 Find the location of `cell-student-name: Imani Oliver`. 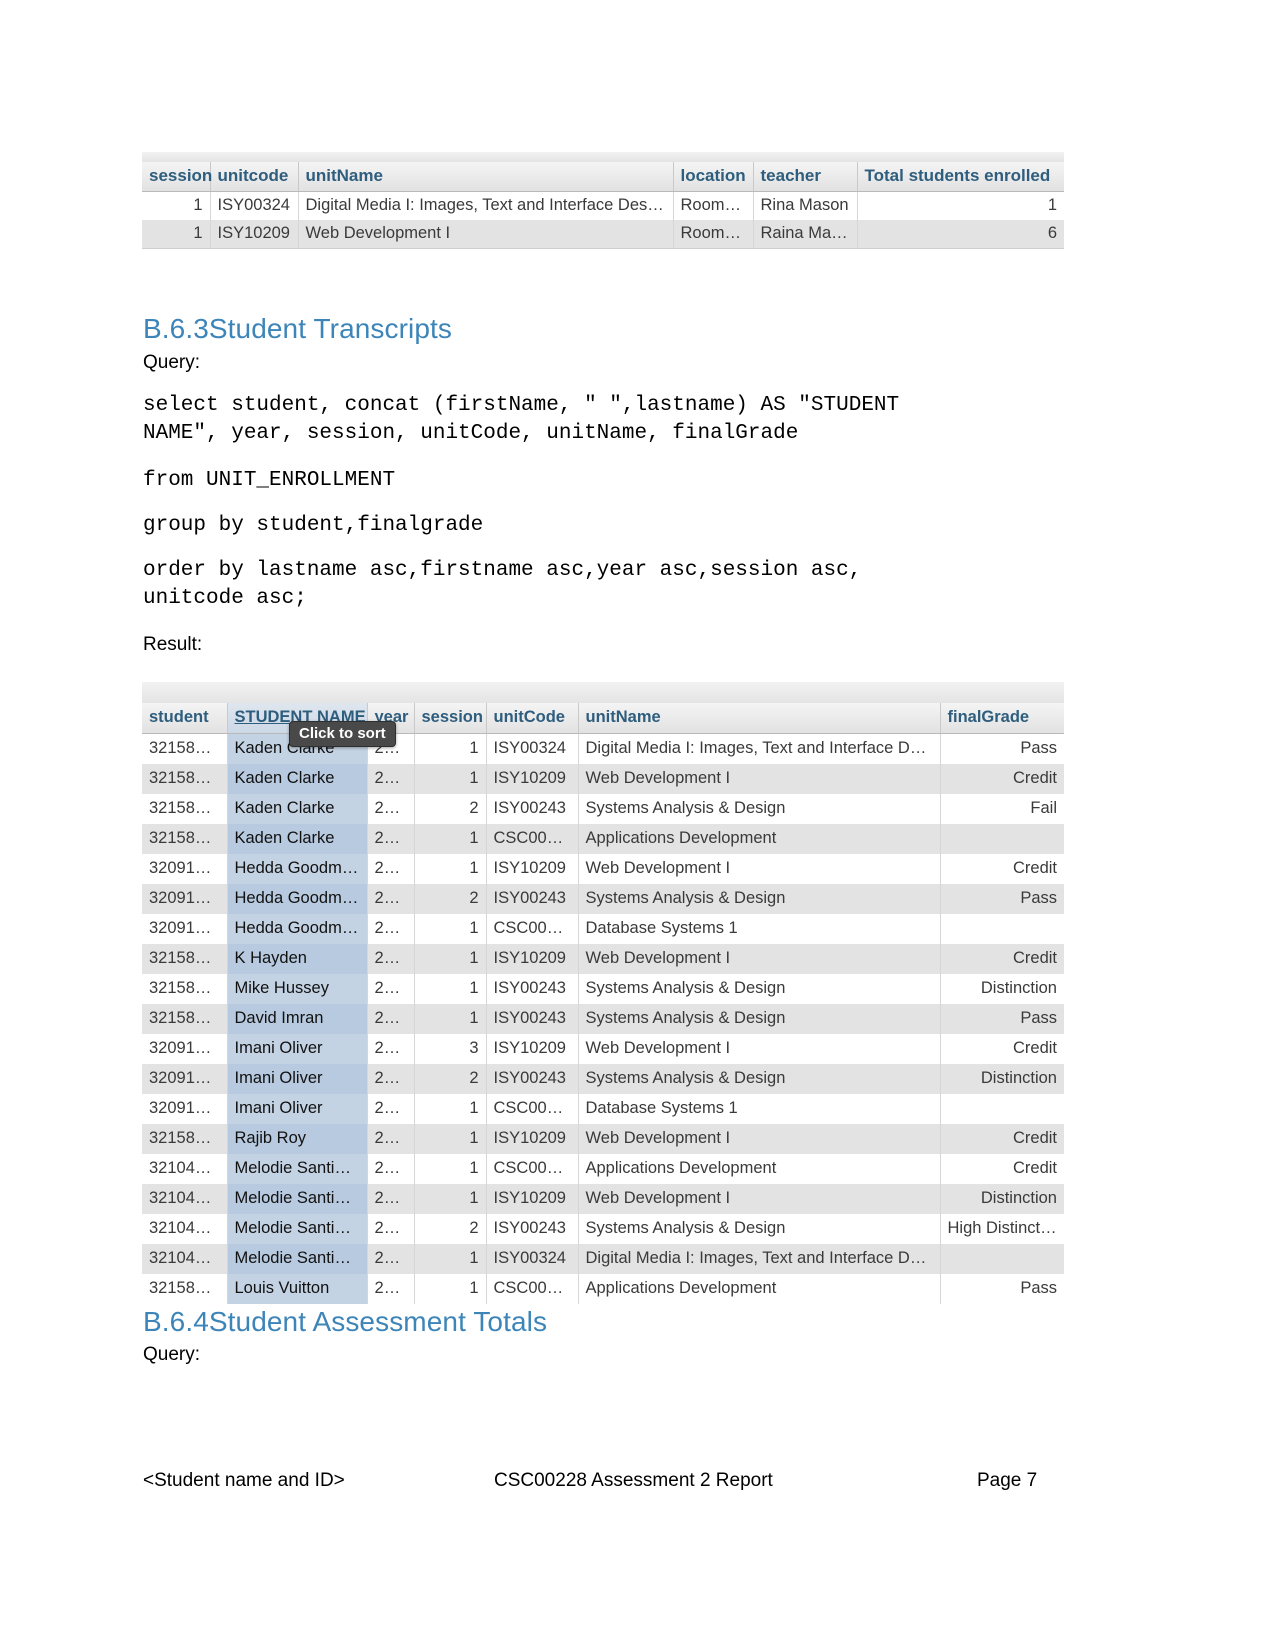

cell-student-name: Imani Oliver is located at coordinates (297, 1109).